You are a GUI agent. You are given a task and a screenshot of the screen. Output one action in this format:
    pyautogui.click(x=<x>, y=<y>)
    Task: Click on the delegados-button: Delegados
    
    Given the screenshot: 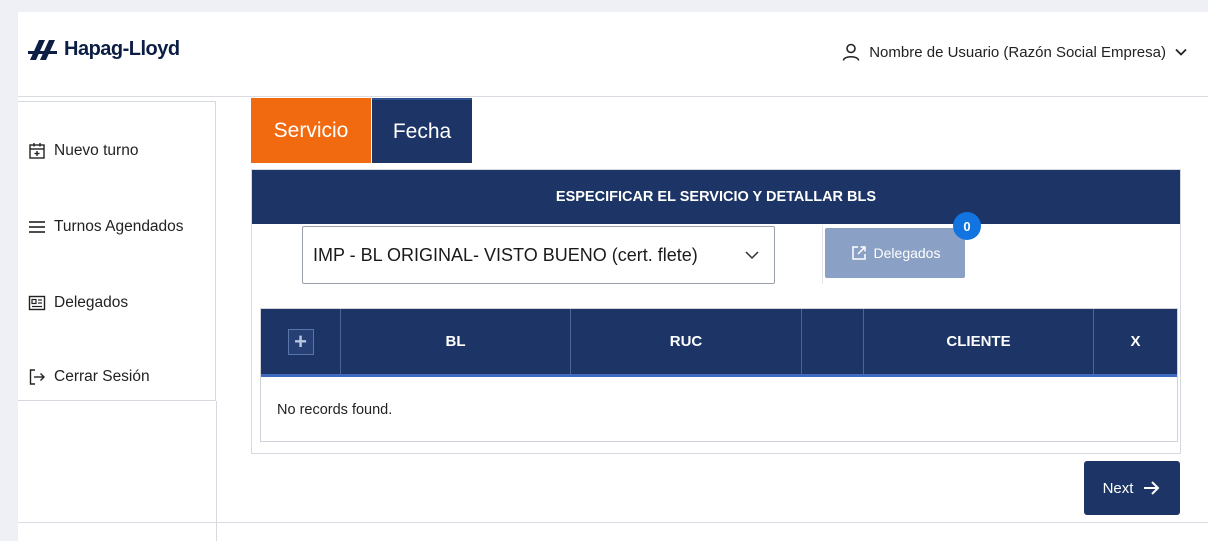 What is the action you would take?
    pyautogui.click(x=895, y=253)
    